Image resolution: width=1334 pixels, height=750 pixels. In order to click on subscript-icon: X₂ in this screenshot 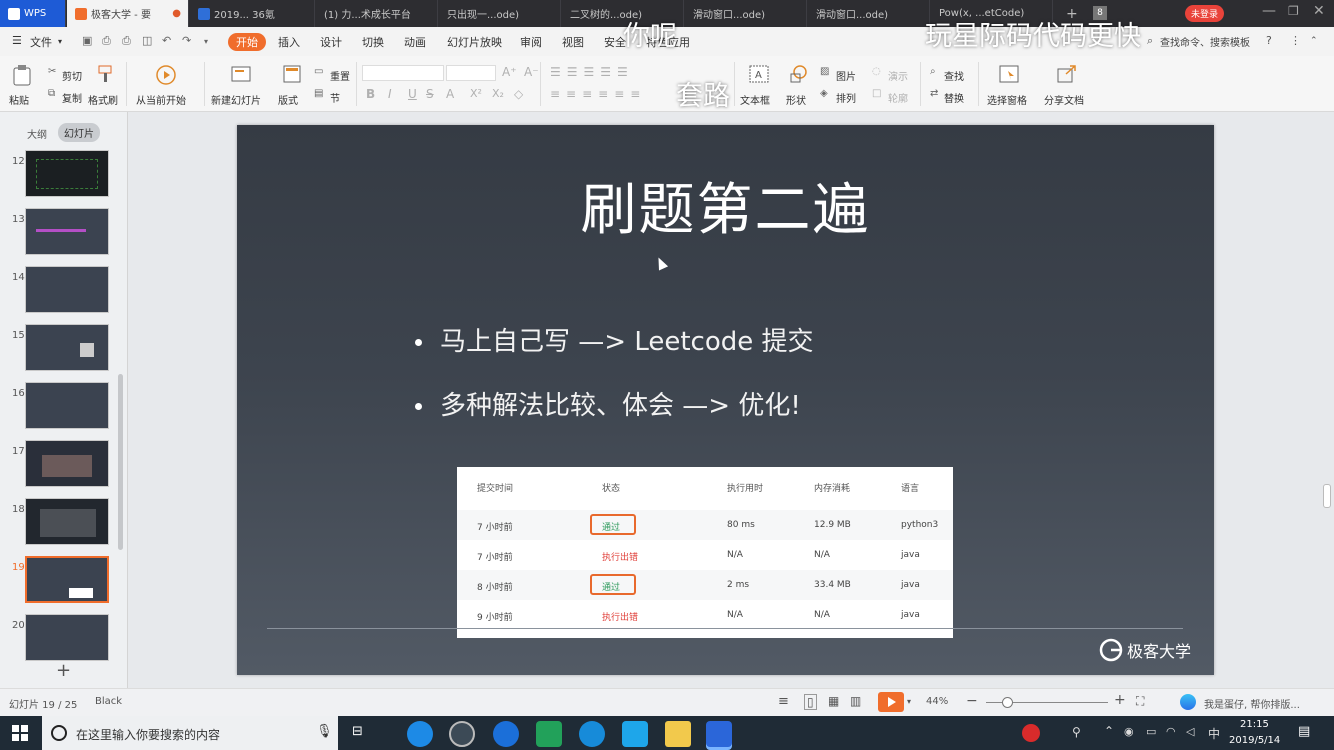, I will do `click(498, 93)`.